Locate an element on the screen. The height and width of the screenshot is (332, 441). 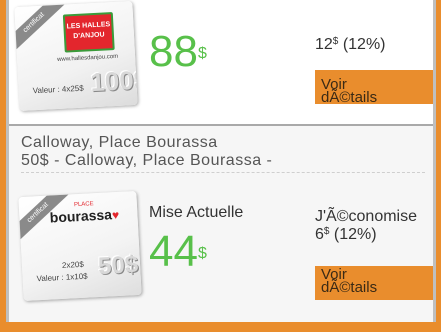
savings-amount: 6$ (12%) is located at coordinates (346, 235).